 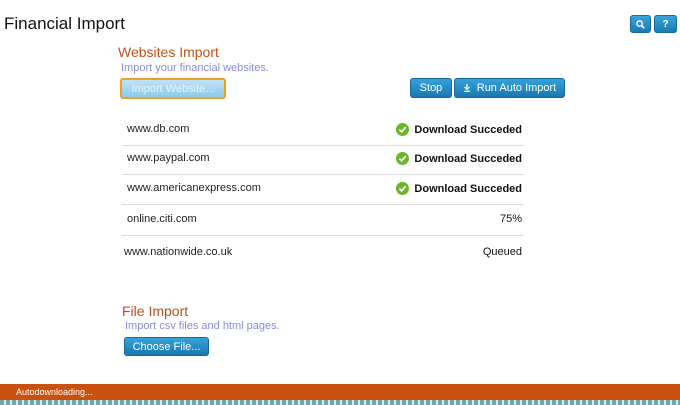 I want to click on run-auto-import-button: Run Auto Import, so click(x=509, y=88).